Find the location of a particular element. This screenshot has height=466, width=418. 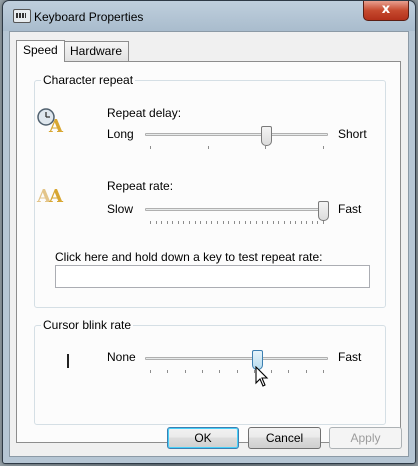

repeat-rate-slider is located at coordinates (237, 216).